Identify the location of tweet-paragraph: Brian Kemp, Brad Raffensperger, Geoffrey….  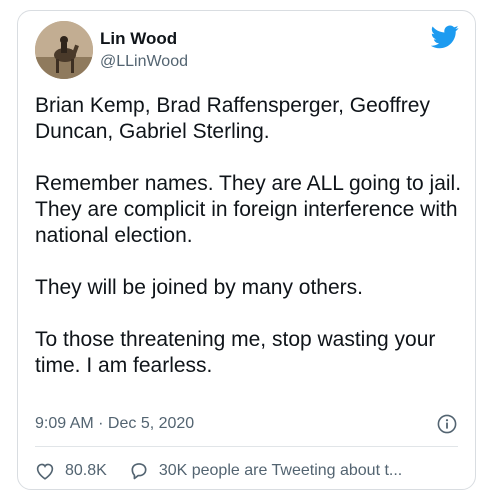
(232, 118).